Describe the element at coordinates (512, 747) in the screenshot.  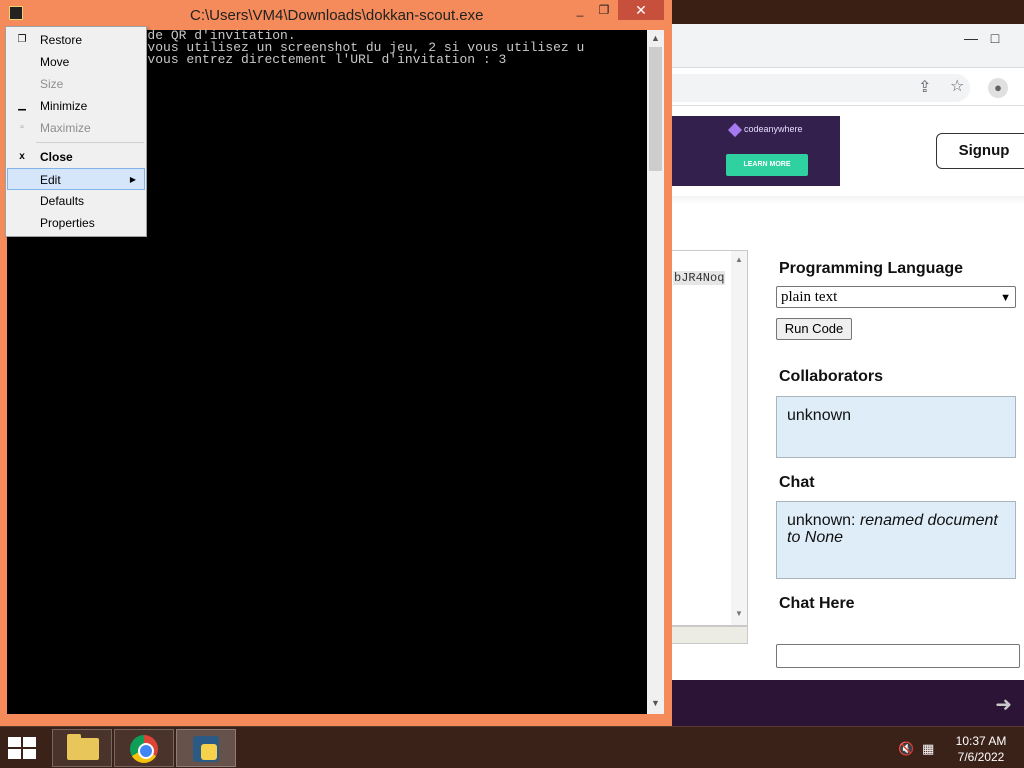
I see `taskbar: 🔇 ▦ 10:37 AM 7/6/2022` at that location.